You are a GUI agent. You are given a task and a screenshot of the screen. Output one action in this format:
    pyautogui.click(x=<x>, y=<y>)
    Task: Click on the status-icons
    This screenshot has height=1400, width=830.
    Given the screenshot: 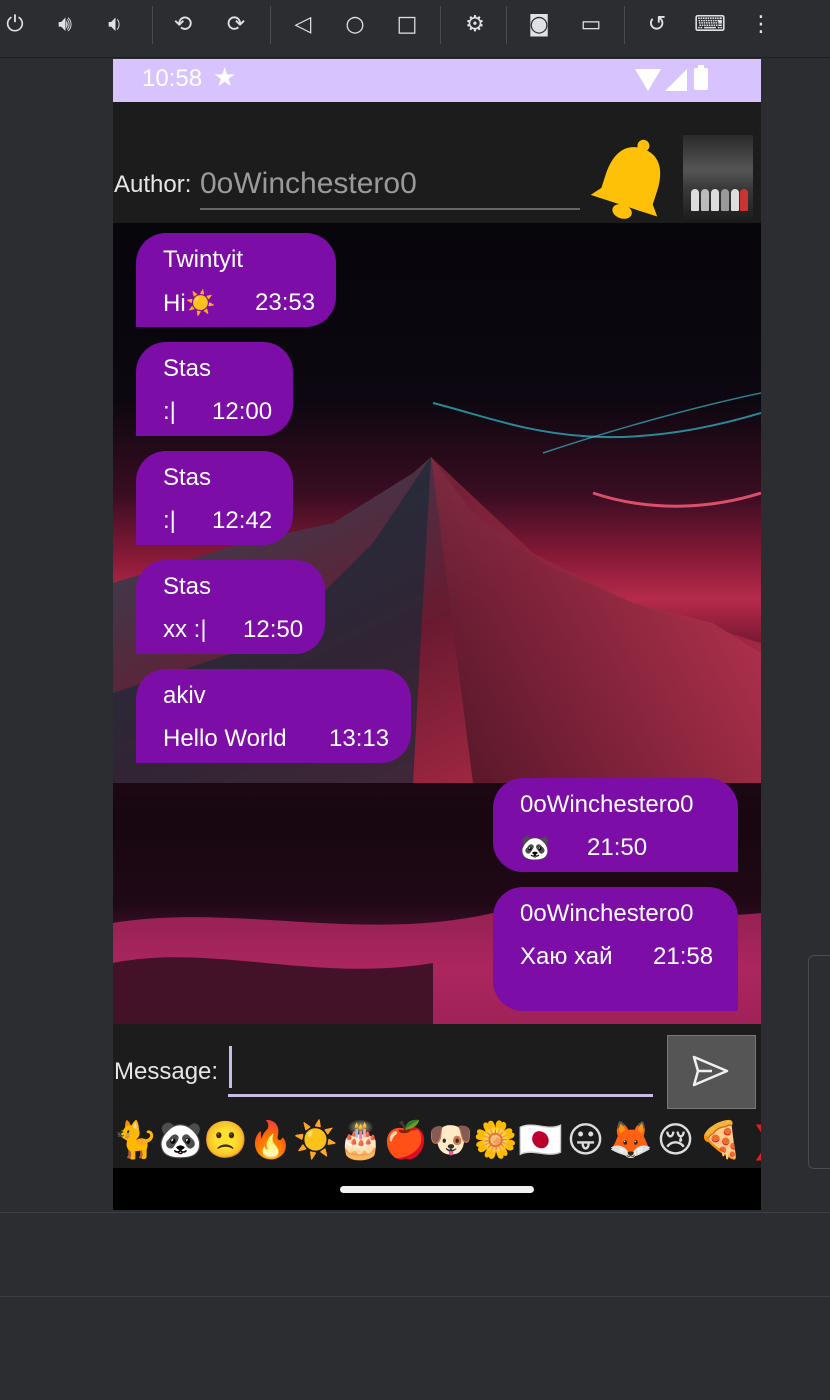 What is the action you would take?
    pyautogui.click(x=675, y=79)
    